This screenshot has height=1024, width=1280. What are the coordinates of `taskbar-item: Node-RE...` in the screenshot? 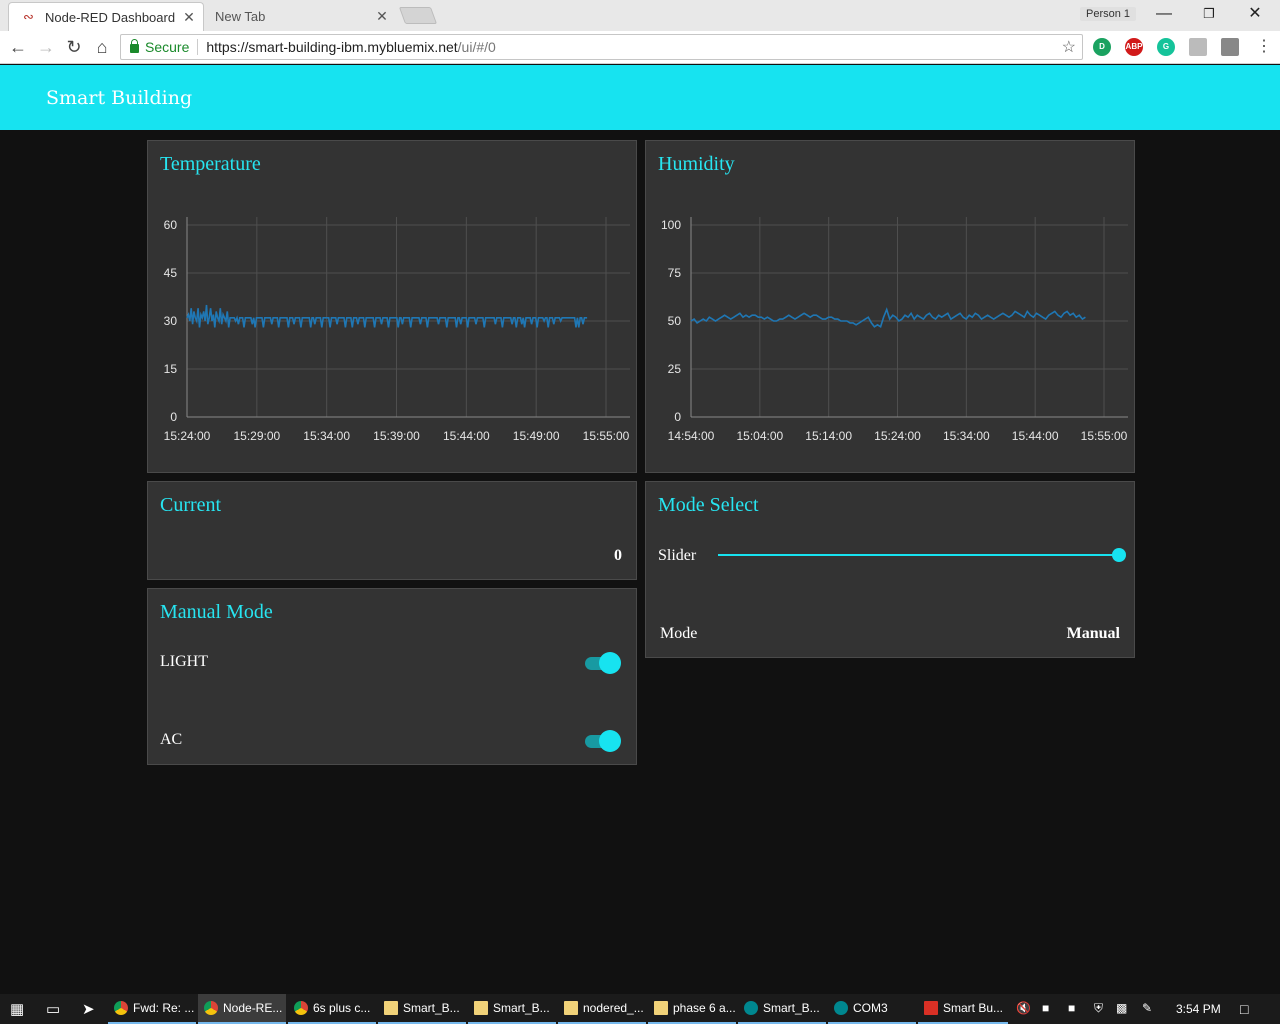 It's located at (242, 1009).